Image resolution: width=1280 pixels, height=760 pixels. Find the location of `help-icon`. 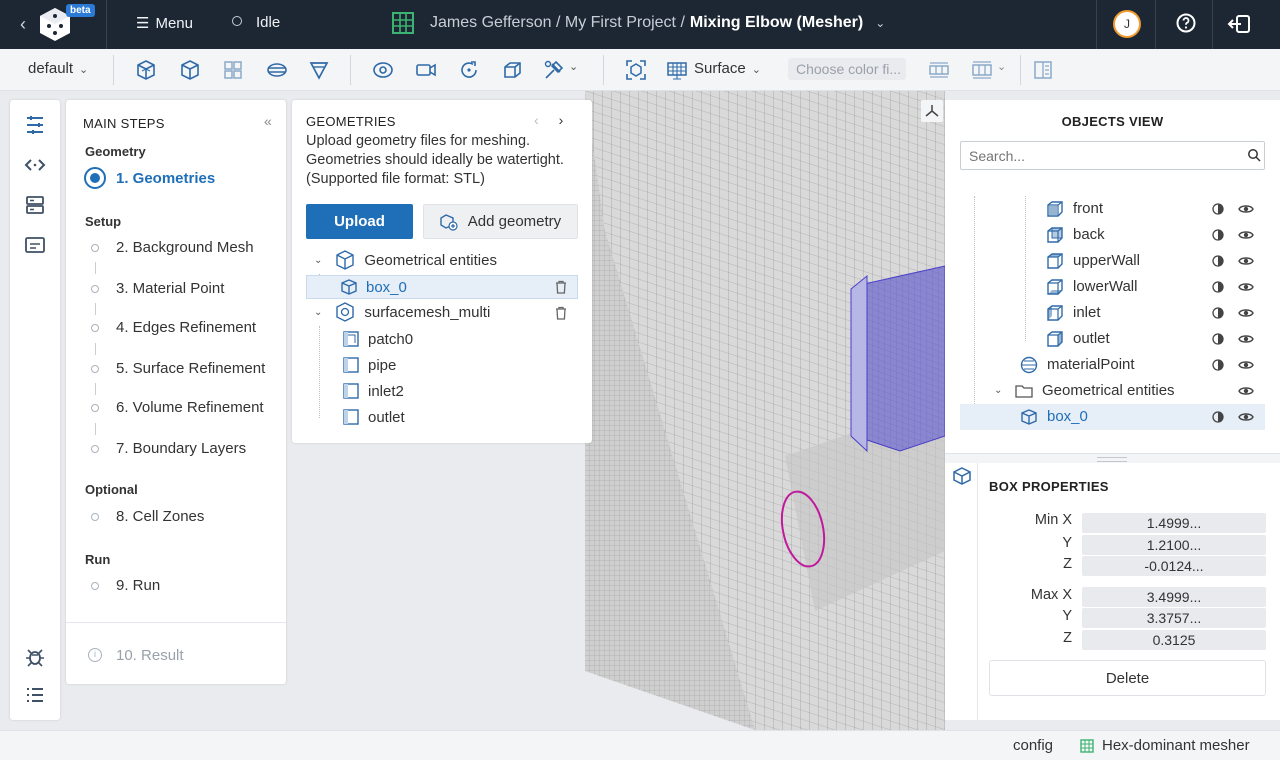

help-icon is located at coordinates (1186, 23).